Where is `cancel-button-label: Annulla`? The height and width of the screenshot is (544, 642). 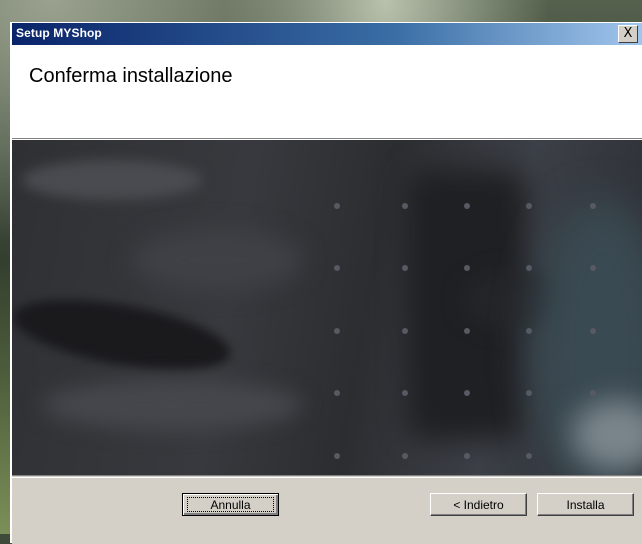
cancel-button-label: Annulla is located at coordinates (230, 505).